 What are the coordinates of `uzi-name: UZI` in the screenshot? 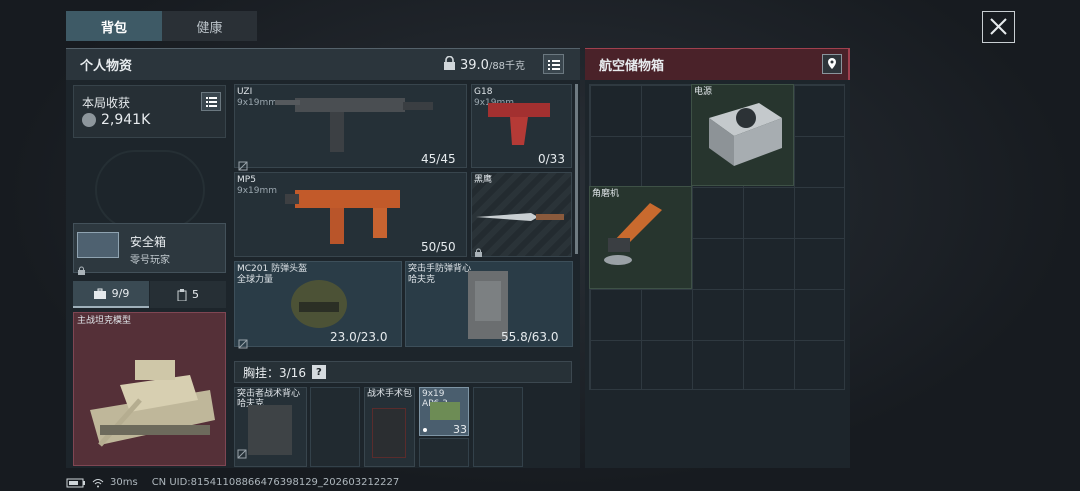 It's located at (245, 92).